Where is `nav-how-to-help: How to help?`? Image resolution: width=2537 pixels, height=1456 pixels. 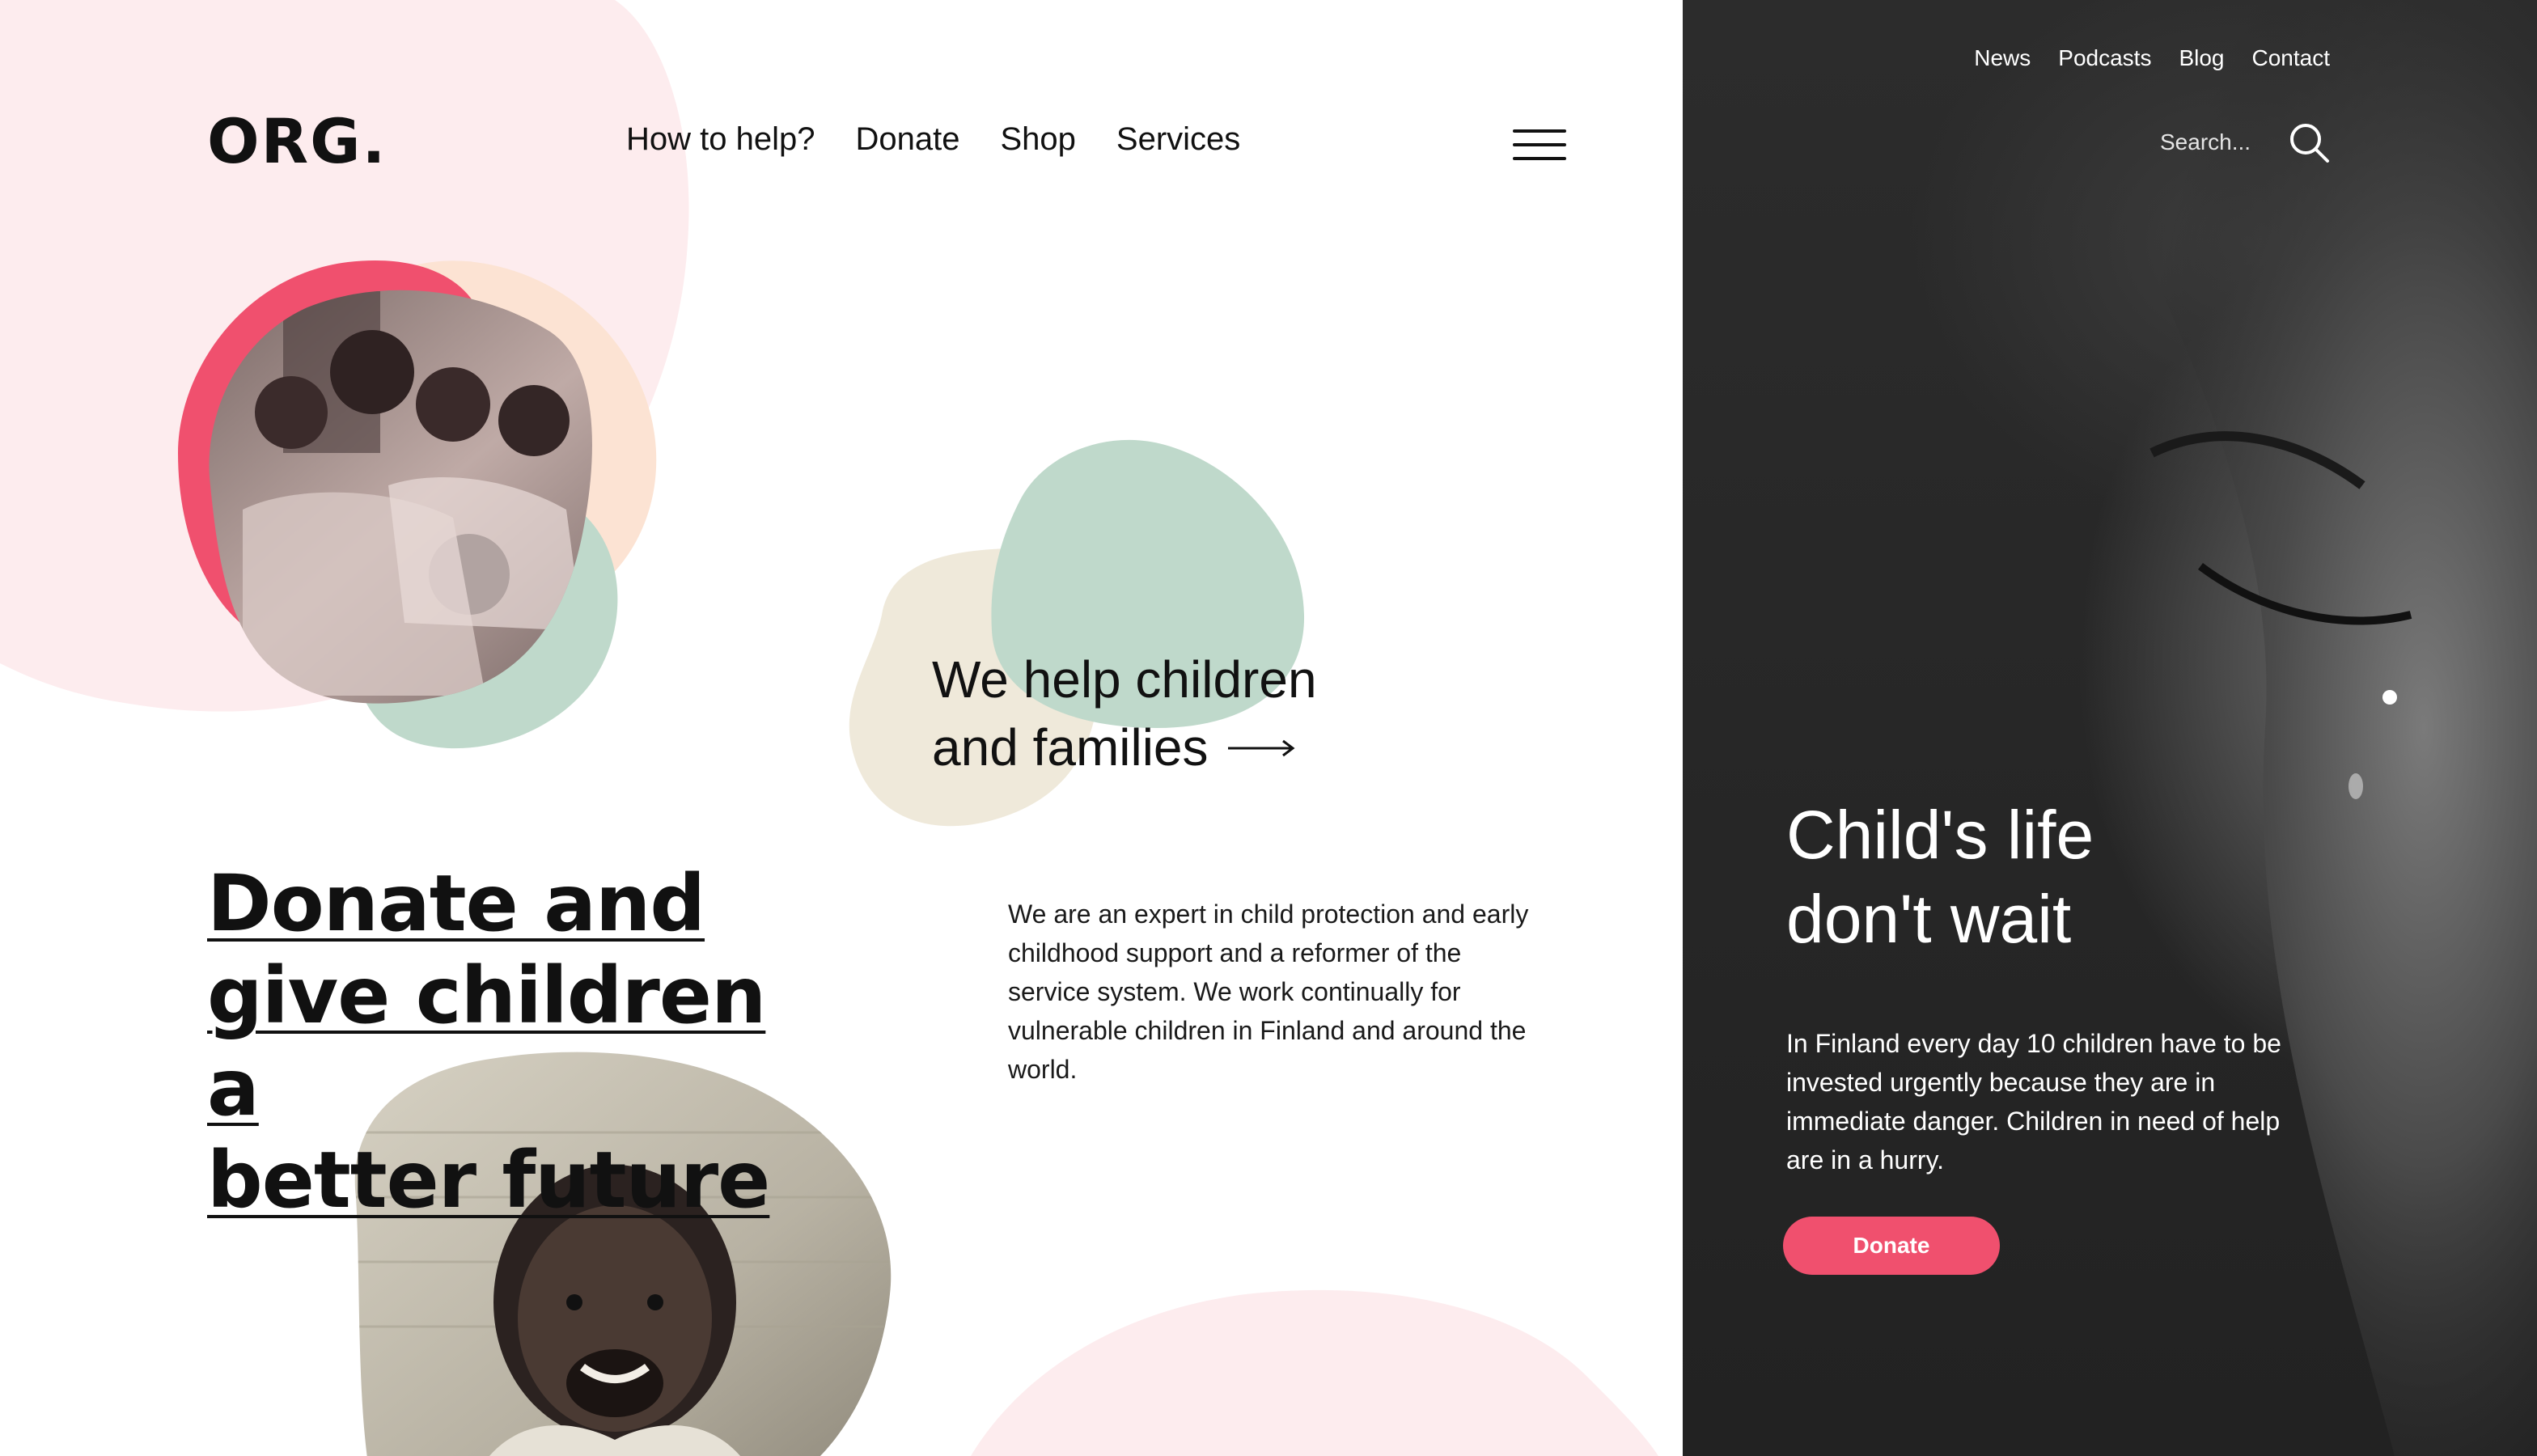
nav-how-to-help: How to help? is located at coordinates (720, 139).